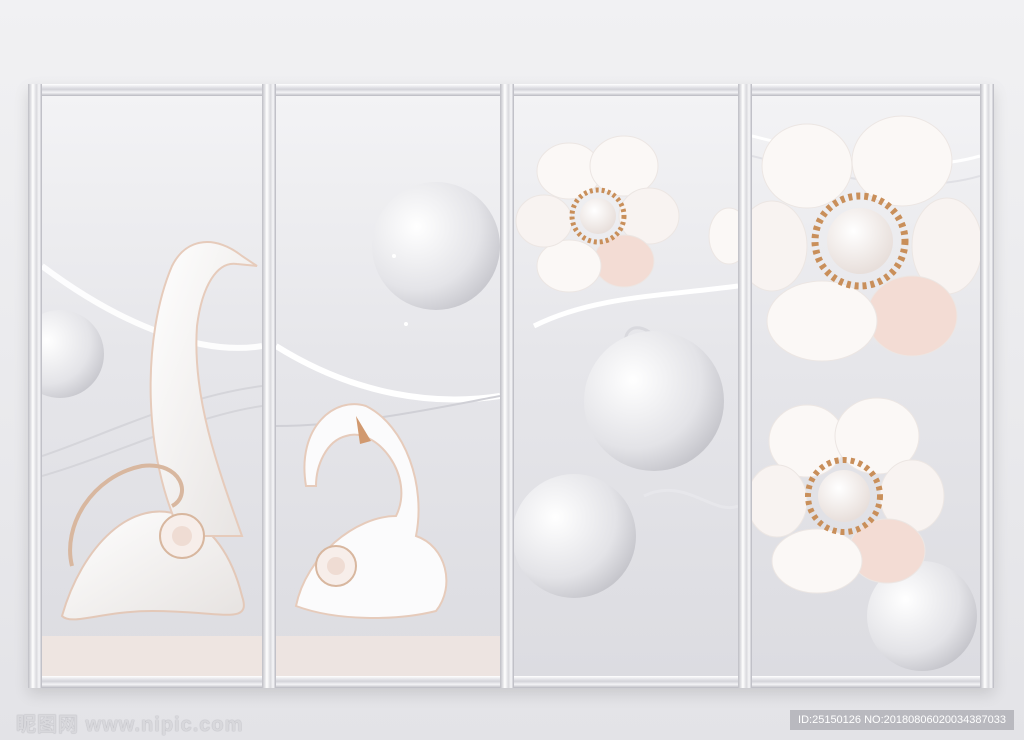 This screenshot has width=1024, height=740. What do you see at coordinates (152, 458) in the screenshot?
I see `swan-scene-left` at bounding box center [152, 458].